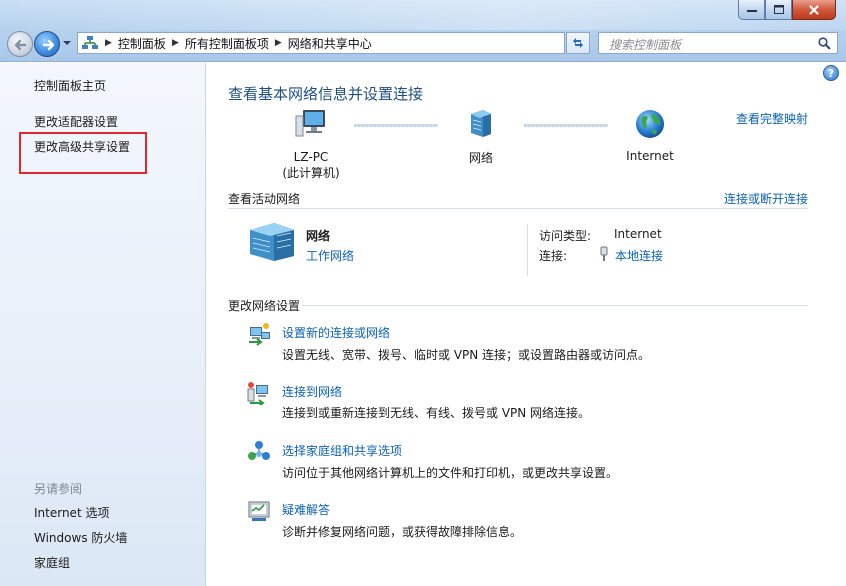  I want to click on task-connect-network-desc: 连接到或重新连接到无线、有线、拨号或 VPN 网络连接。, so click(436, 413).